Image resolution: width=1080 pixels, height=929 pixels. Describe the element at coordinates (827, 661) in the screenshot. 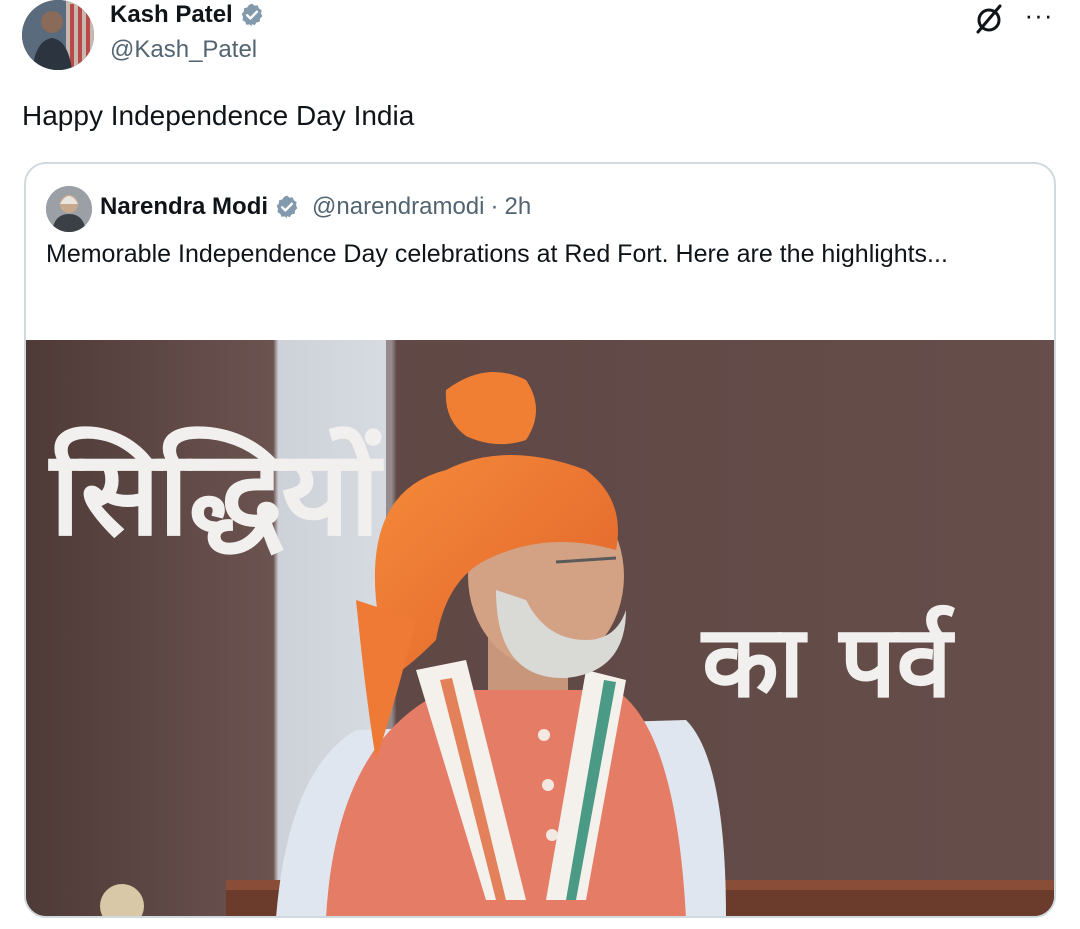

I see `media-overlay-text-line-2: का पर्व` at that location.